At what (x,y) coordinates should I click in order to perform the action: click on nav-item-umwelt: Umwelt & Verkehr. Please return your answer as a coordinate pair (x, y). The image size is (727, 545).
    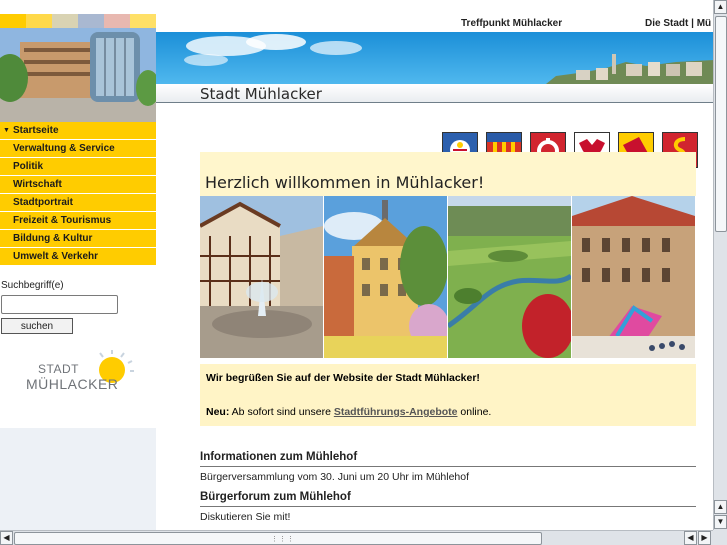
    Looking at the image, I should click on (78, 257).